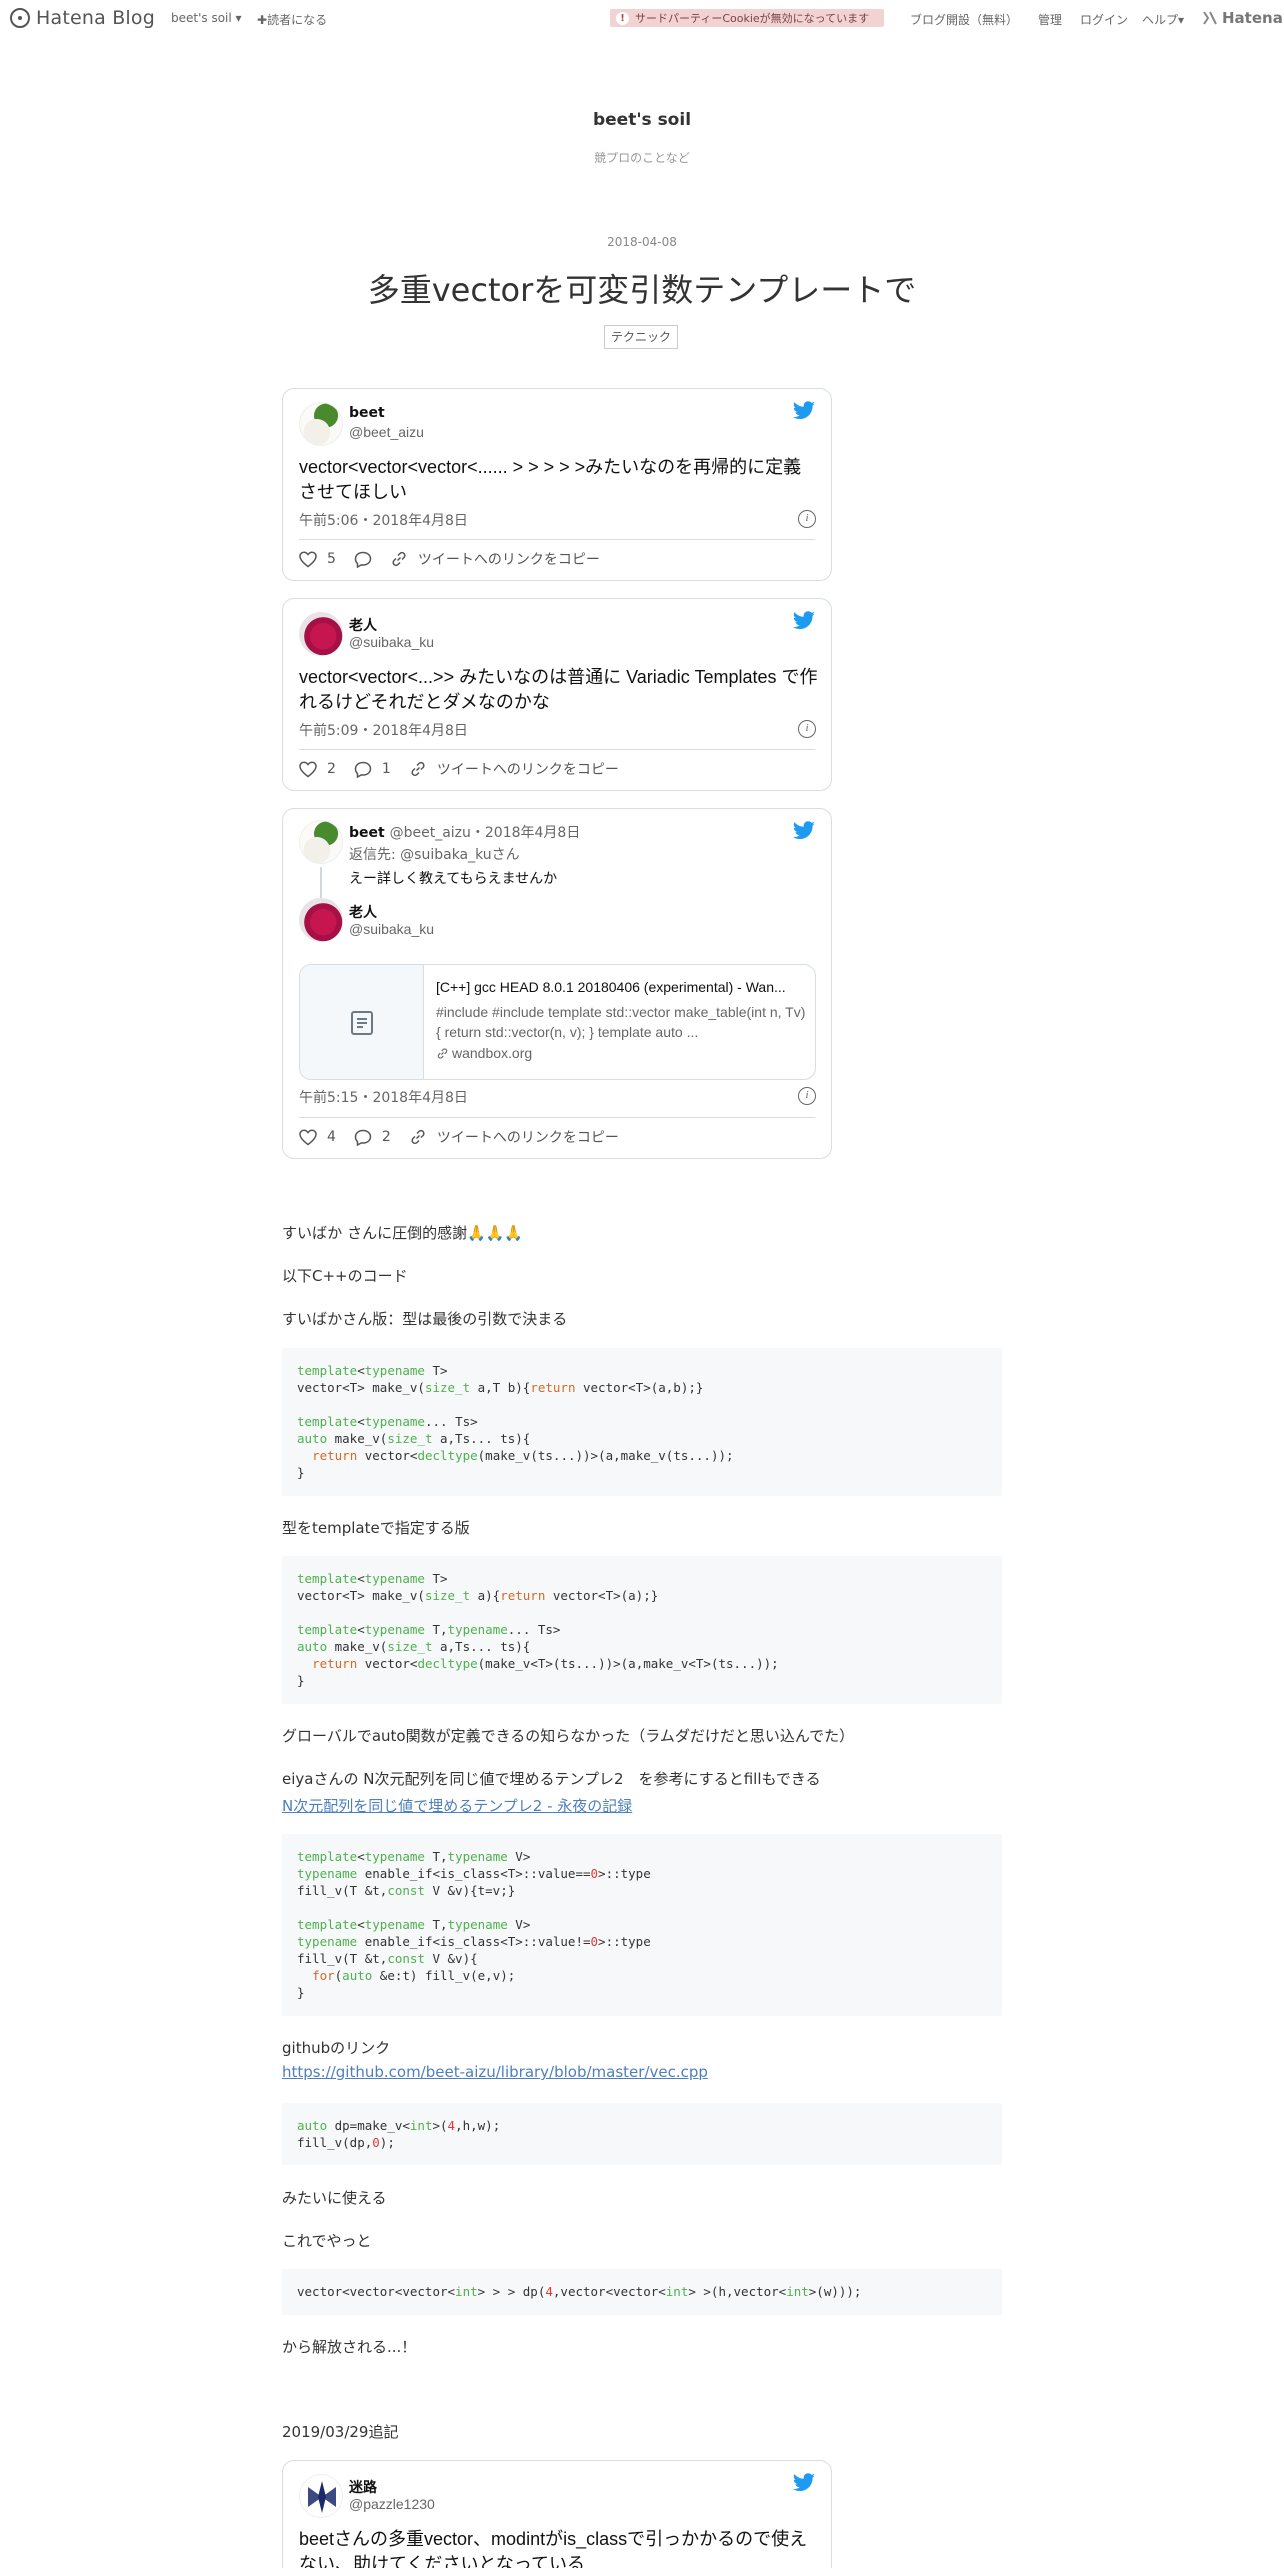  Describe the element at coordinates (453, 879) in the screenshot. I see `parent-tweet-text: えー詳しく教えてもらえませんか` at that location.